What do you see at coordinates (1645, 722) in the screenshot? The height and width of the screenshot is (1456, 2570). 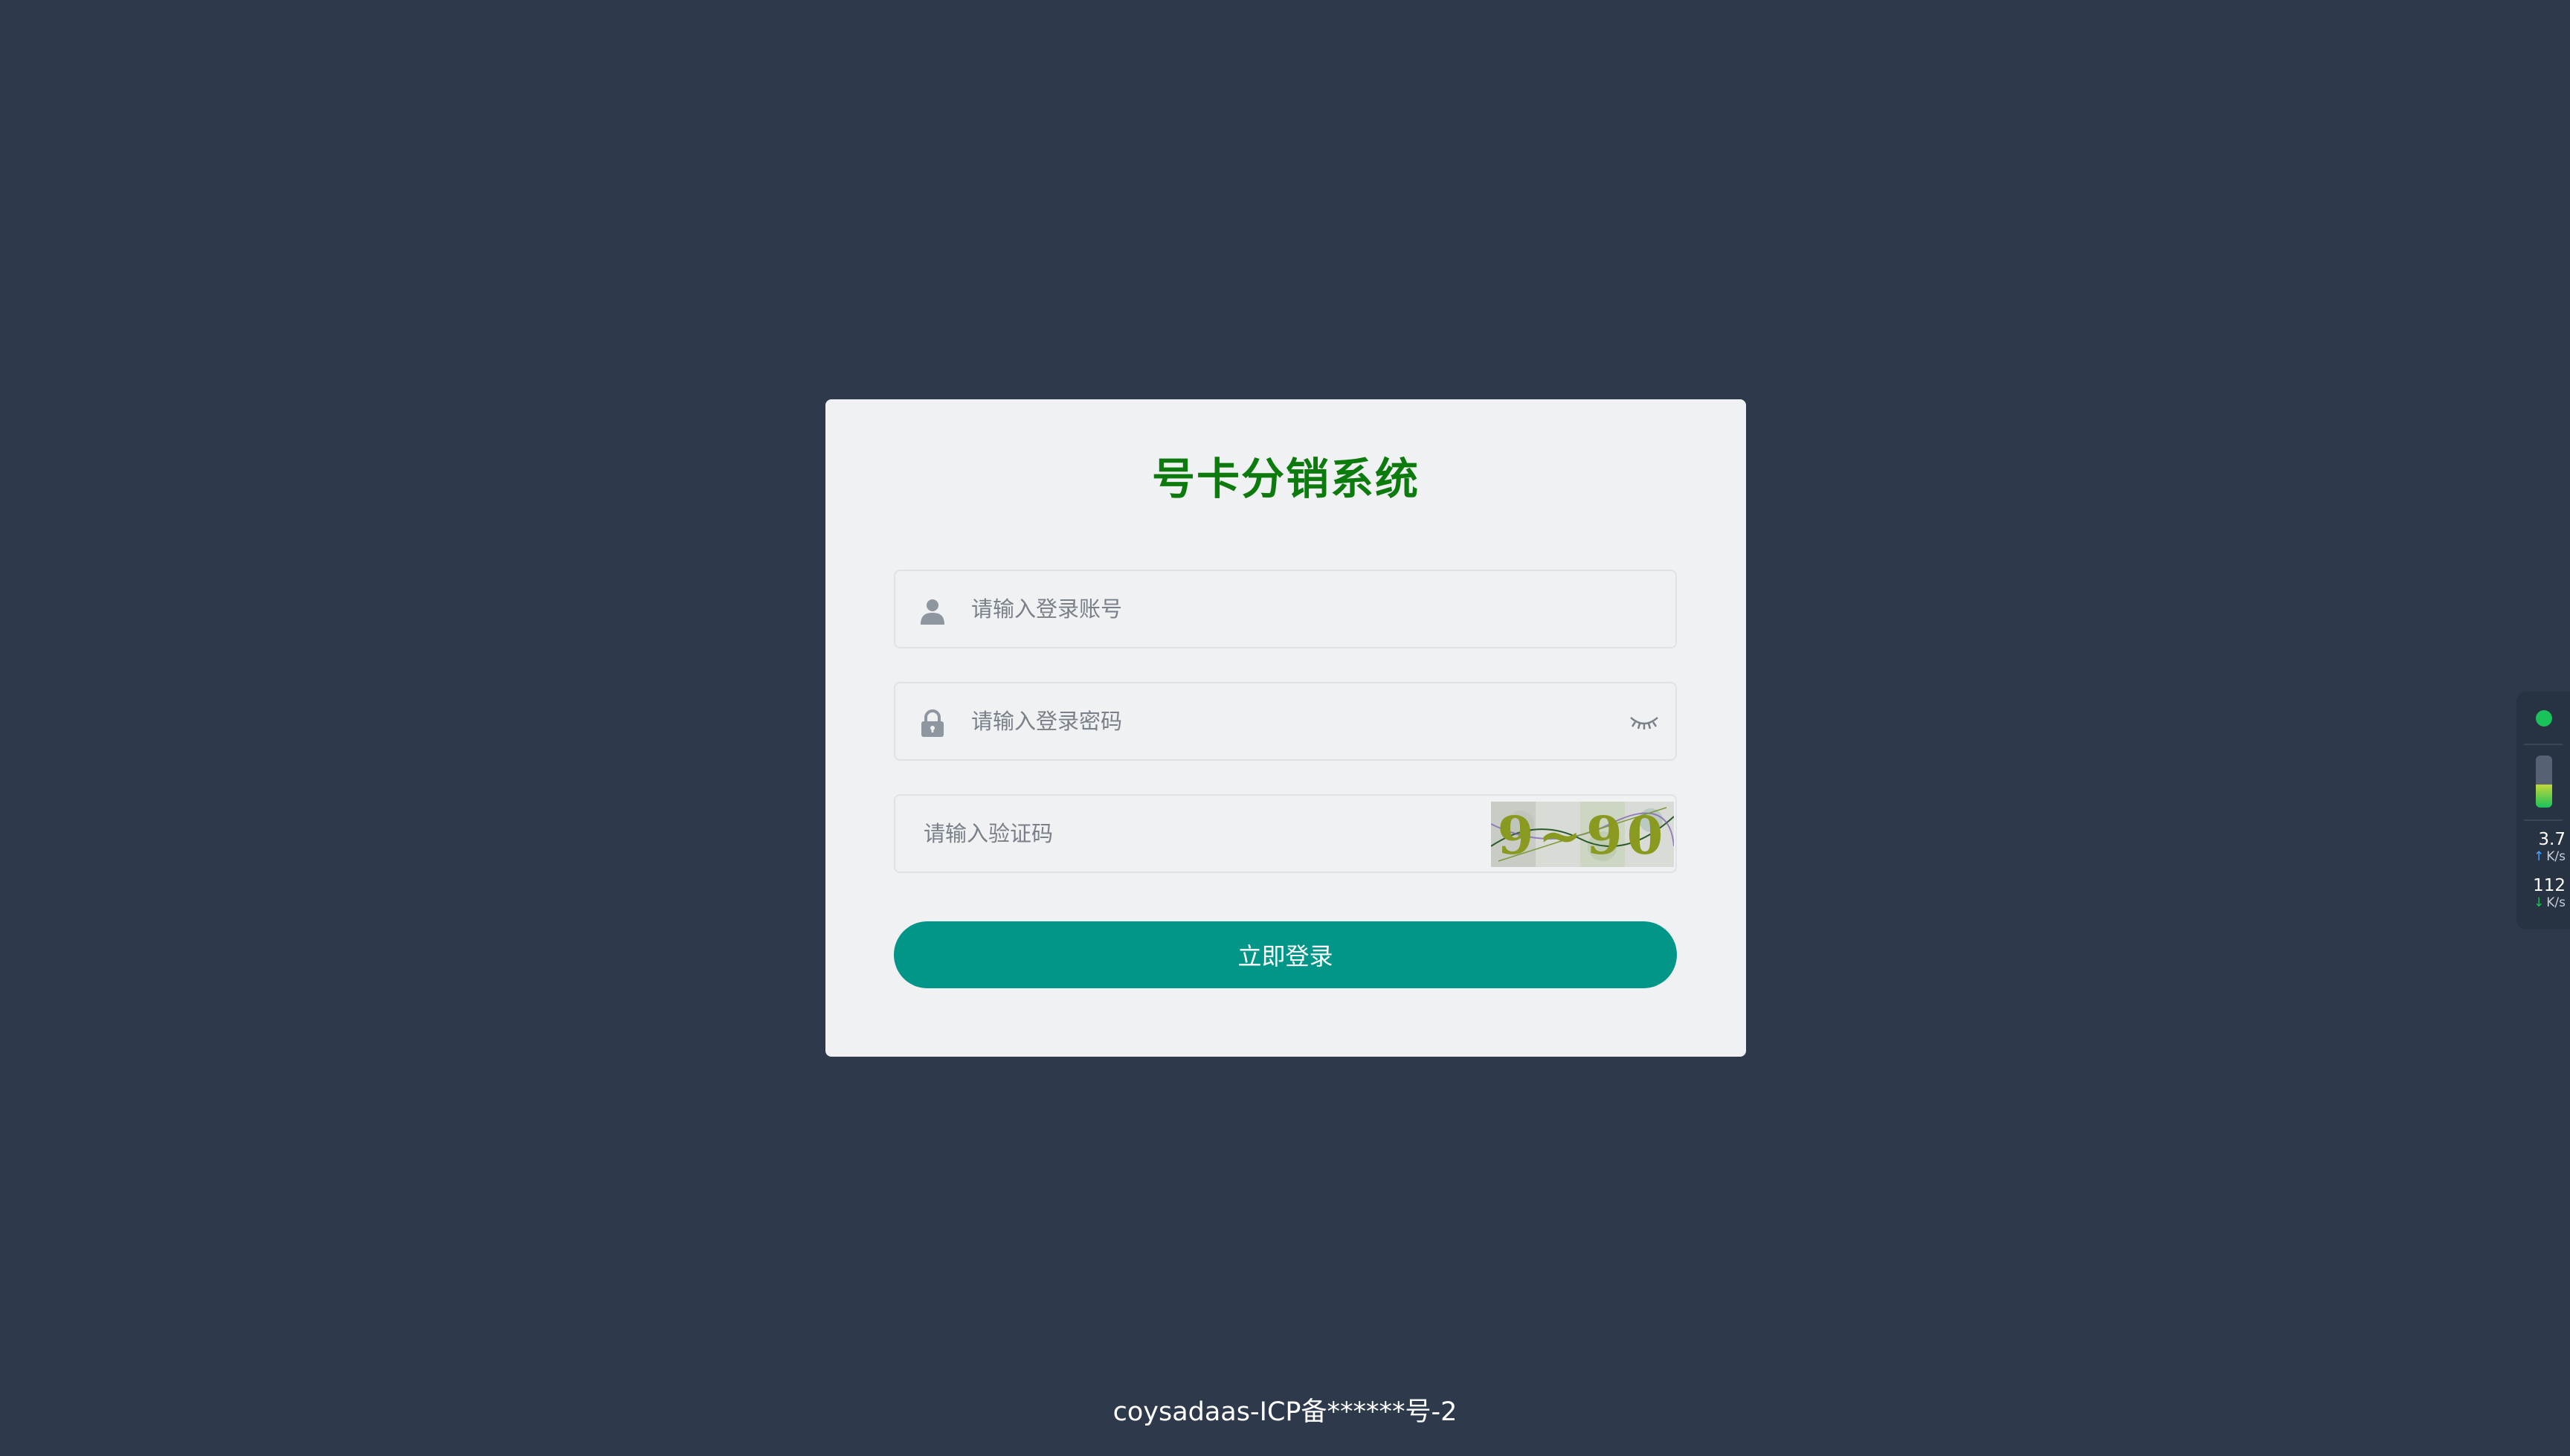 I see `eye-closed-icon` at bounding box center [1645, 722].